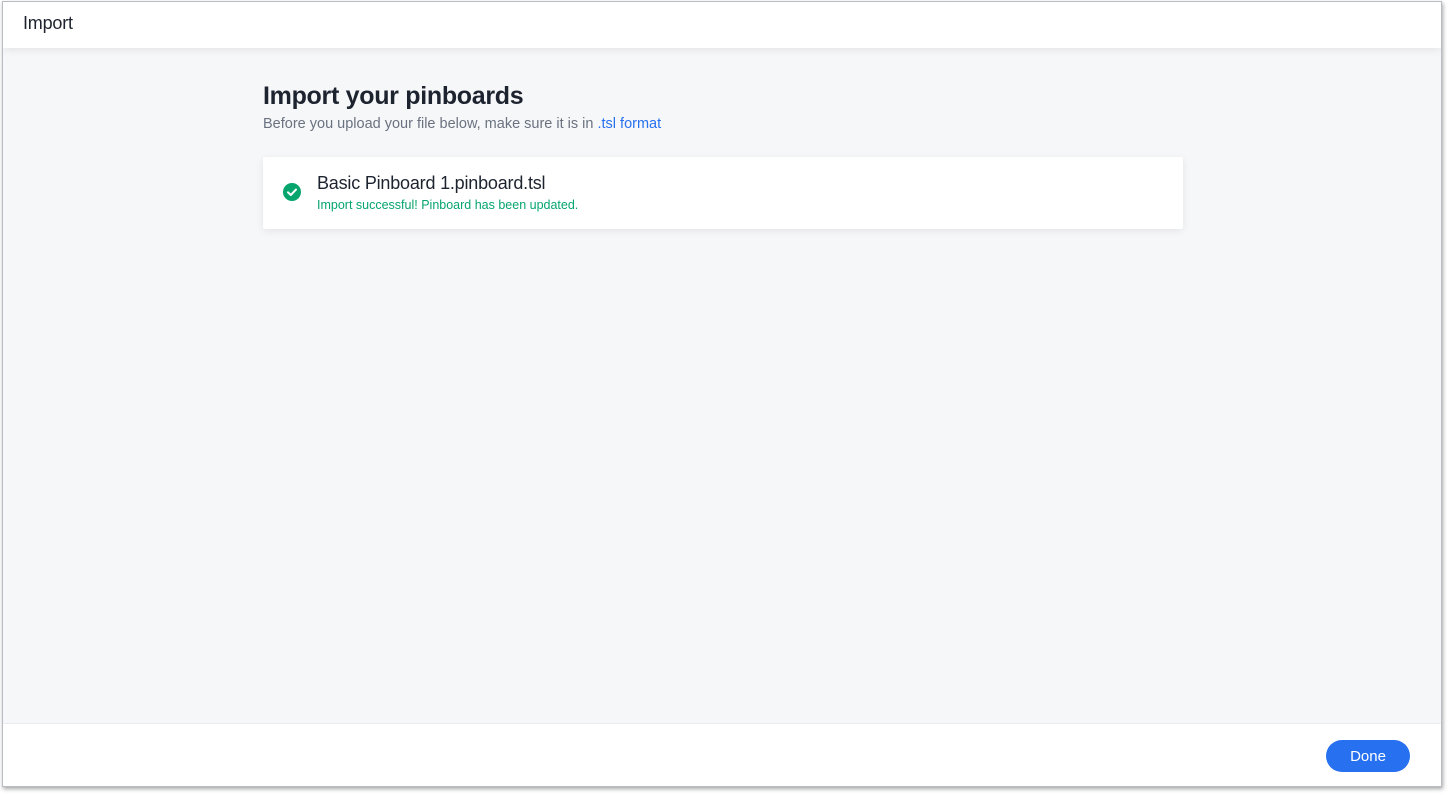 This screenshot has height=795, width=1448. I want to click on page-title: Import your pinboards, so click(393, 96).